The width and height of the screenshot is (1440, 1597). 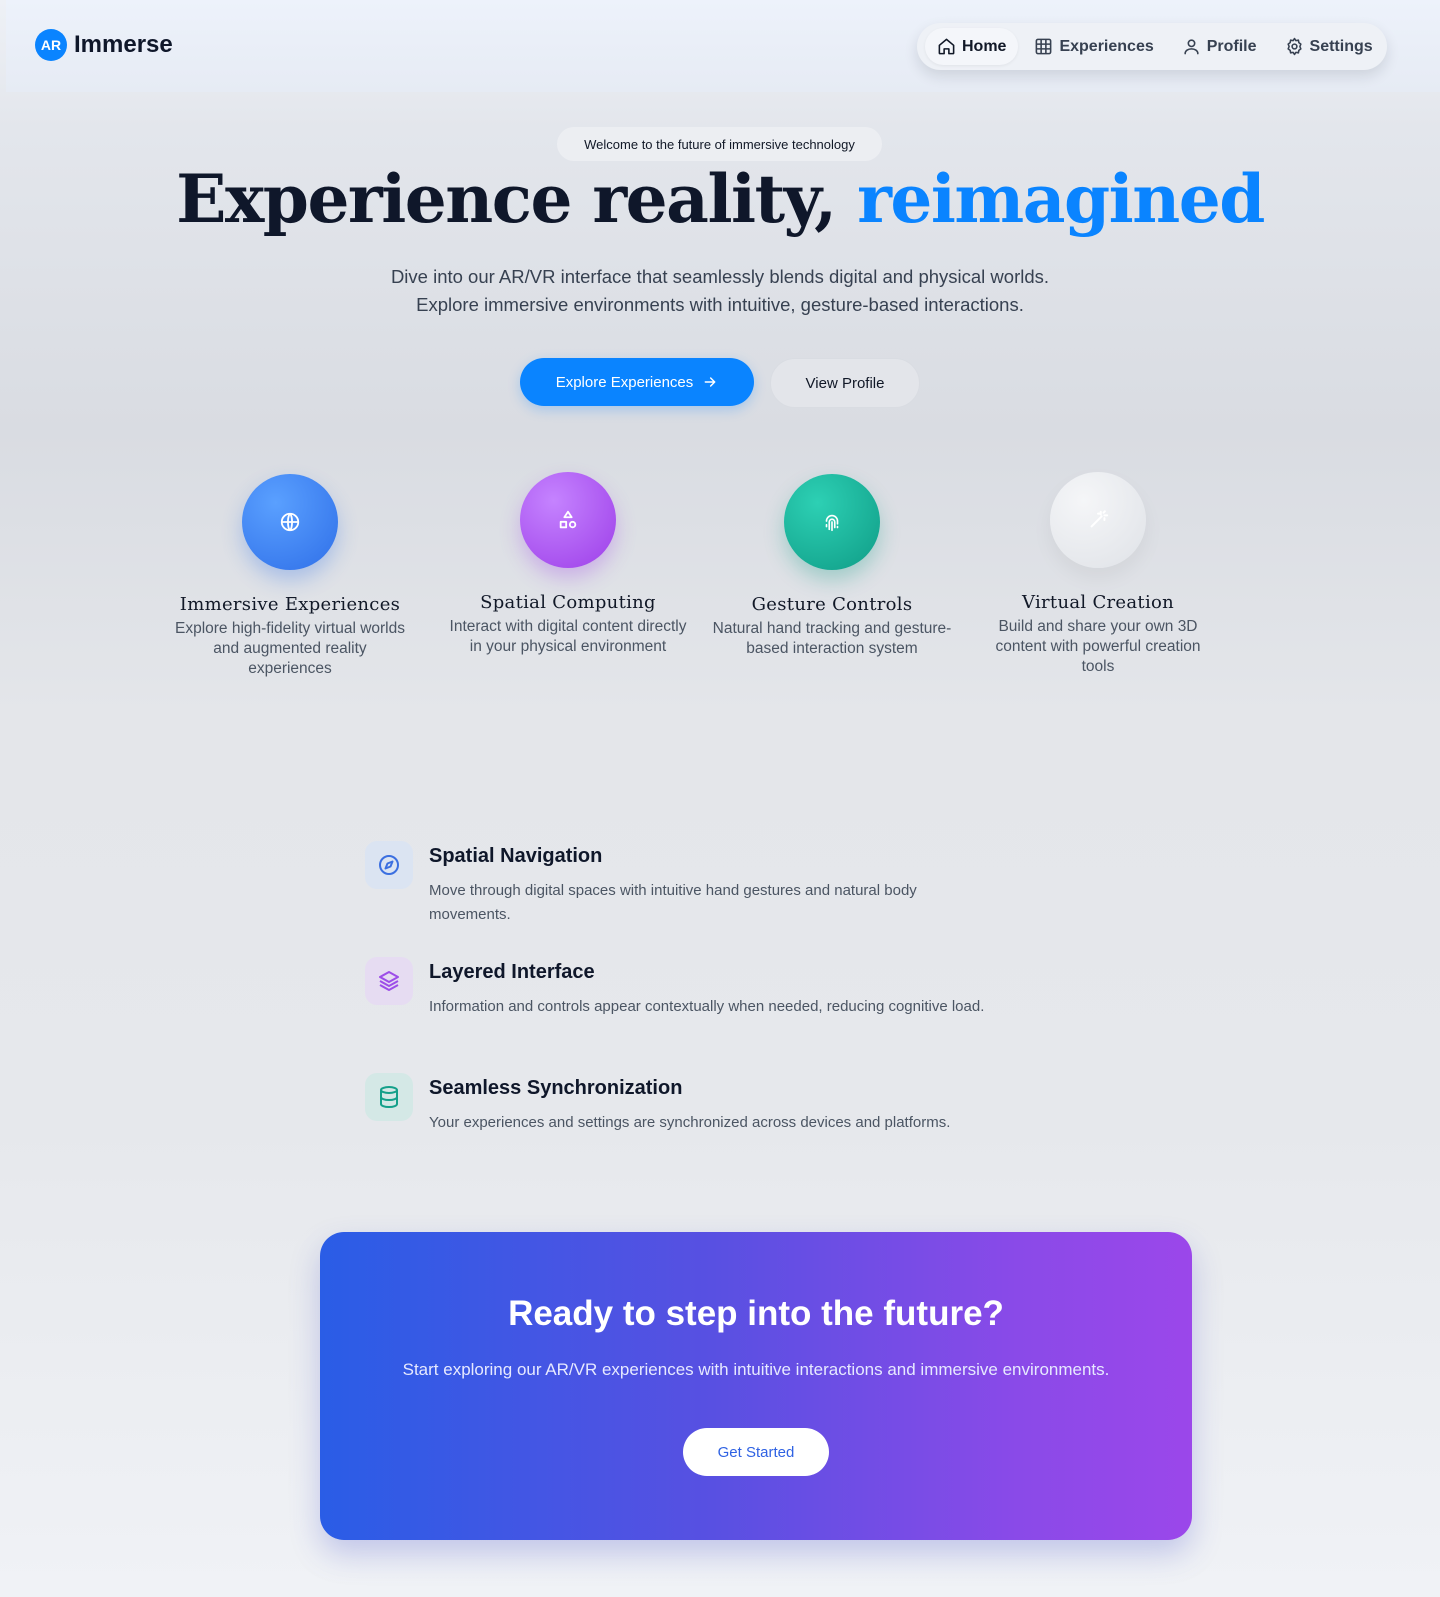 I want to click on nav-label-experiences: Experiences, so click(x=1106, y=46).